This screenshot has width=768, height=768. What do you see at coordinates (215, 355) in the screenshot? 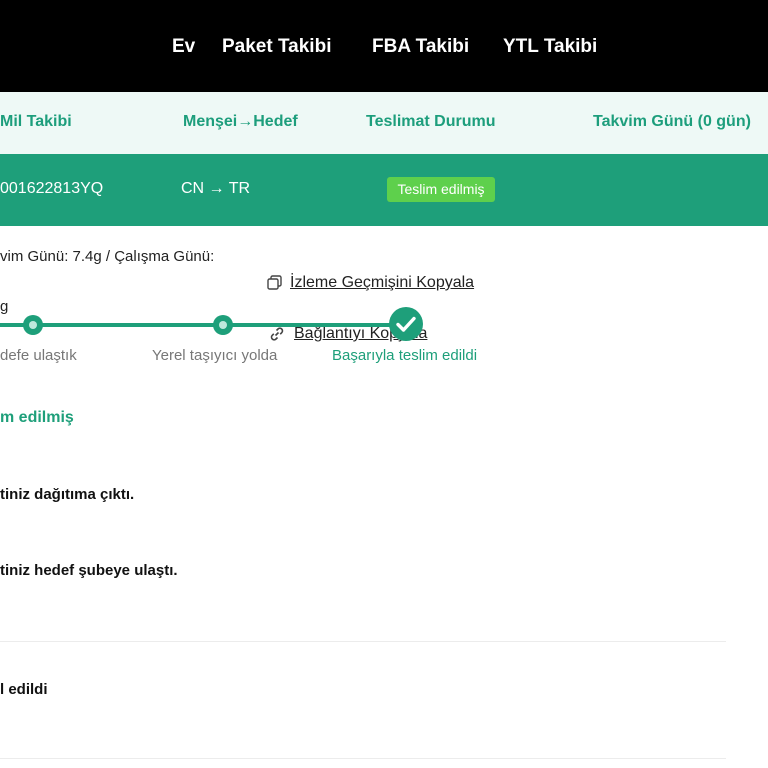
I see `step-label-in-transit: Yerel taşıyıcı yolda` at bounding box center [215, 355].